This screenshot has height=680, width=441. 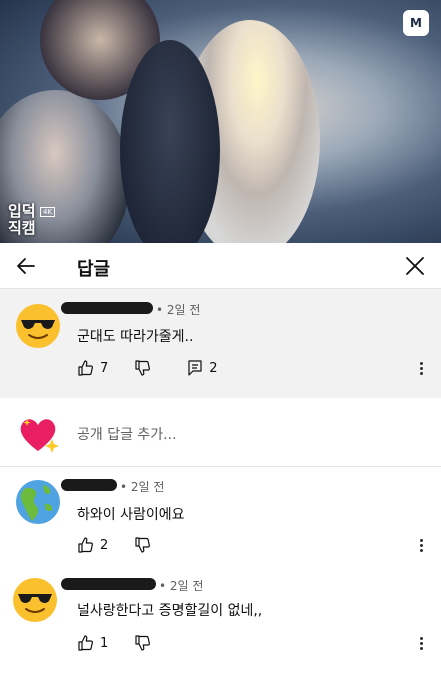 What do you see at coordinates (104, 545) in the screenshot?
I see `like-count: 2` at bounding box center [104, 545].